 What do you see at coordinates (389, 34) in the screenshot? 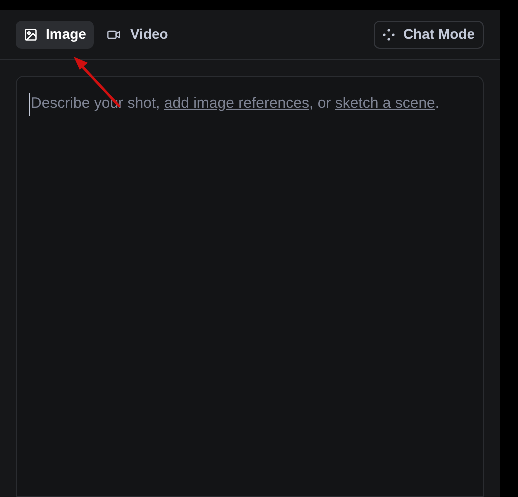
I see `dots-icon` at bounding box center [389, 34].